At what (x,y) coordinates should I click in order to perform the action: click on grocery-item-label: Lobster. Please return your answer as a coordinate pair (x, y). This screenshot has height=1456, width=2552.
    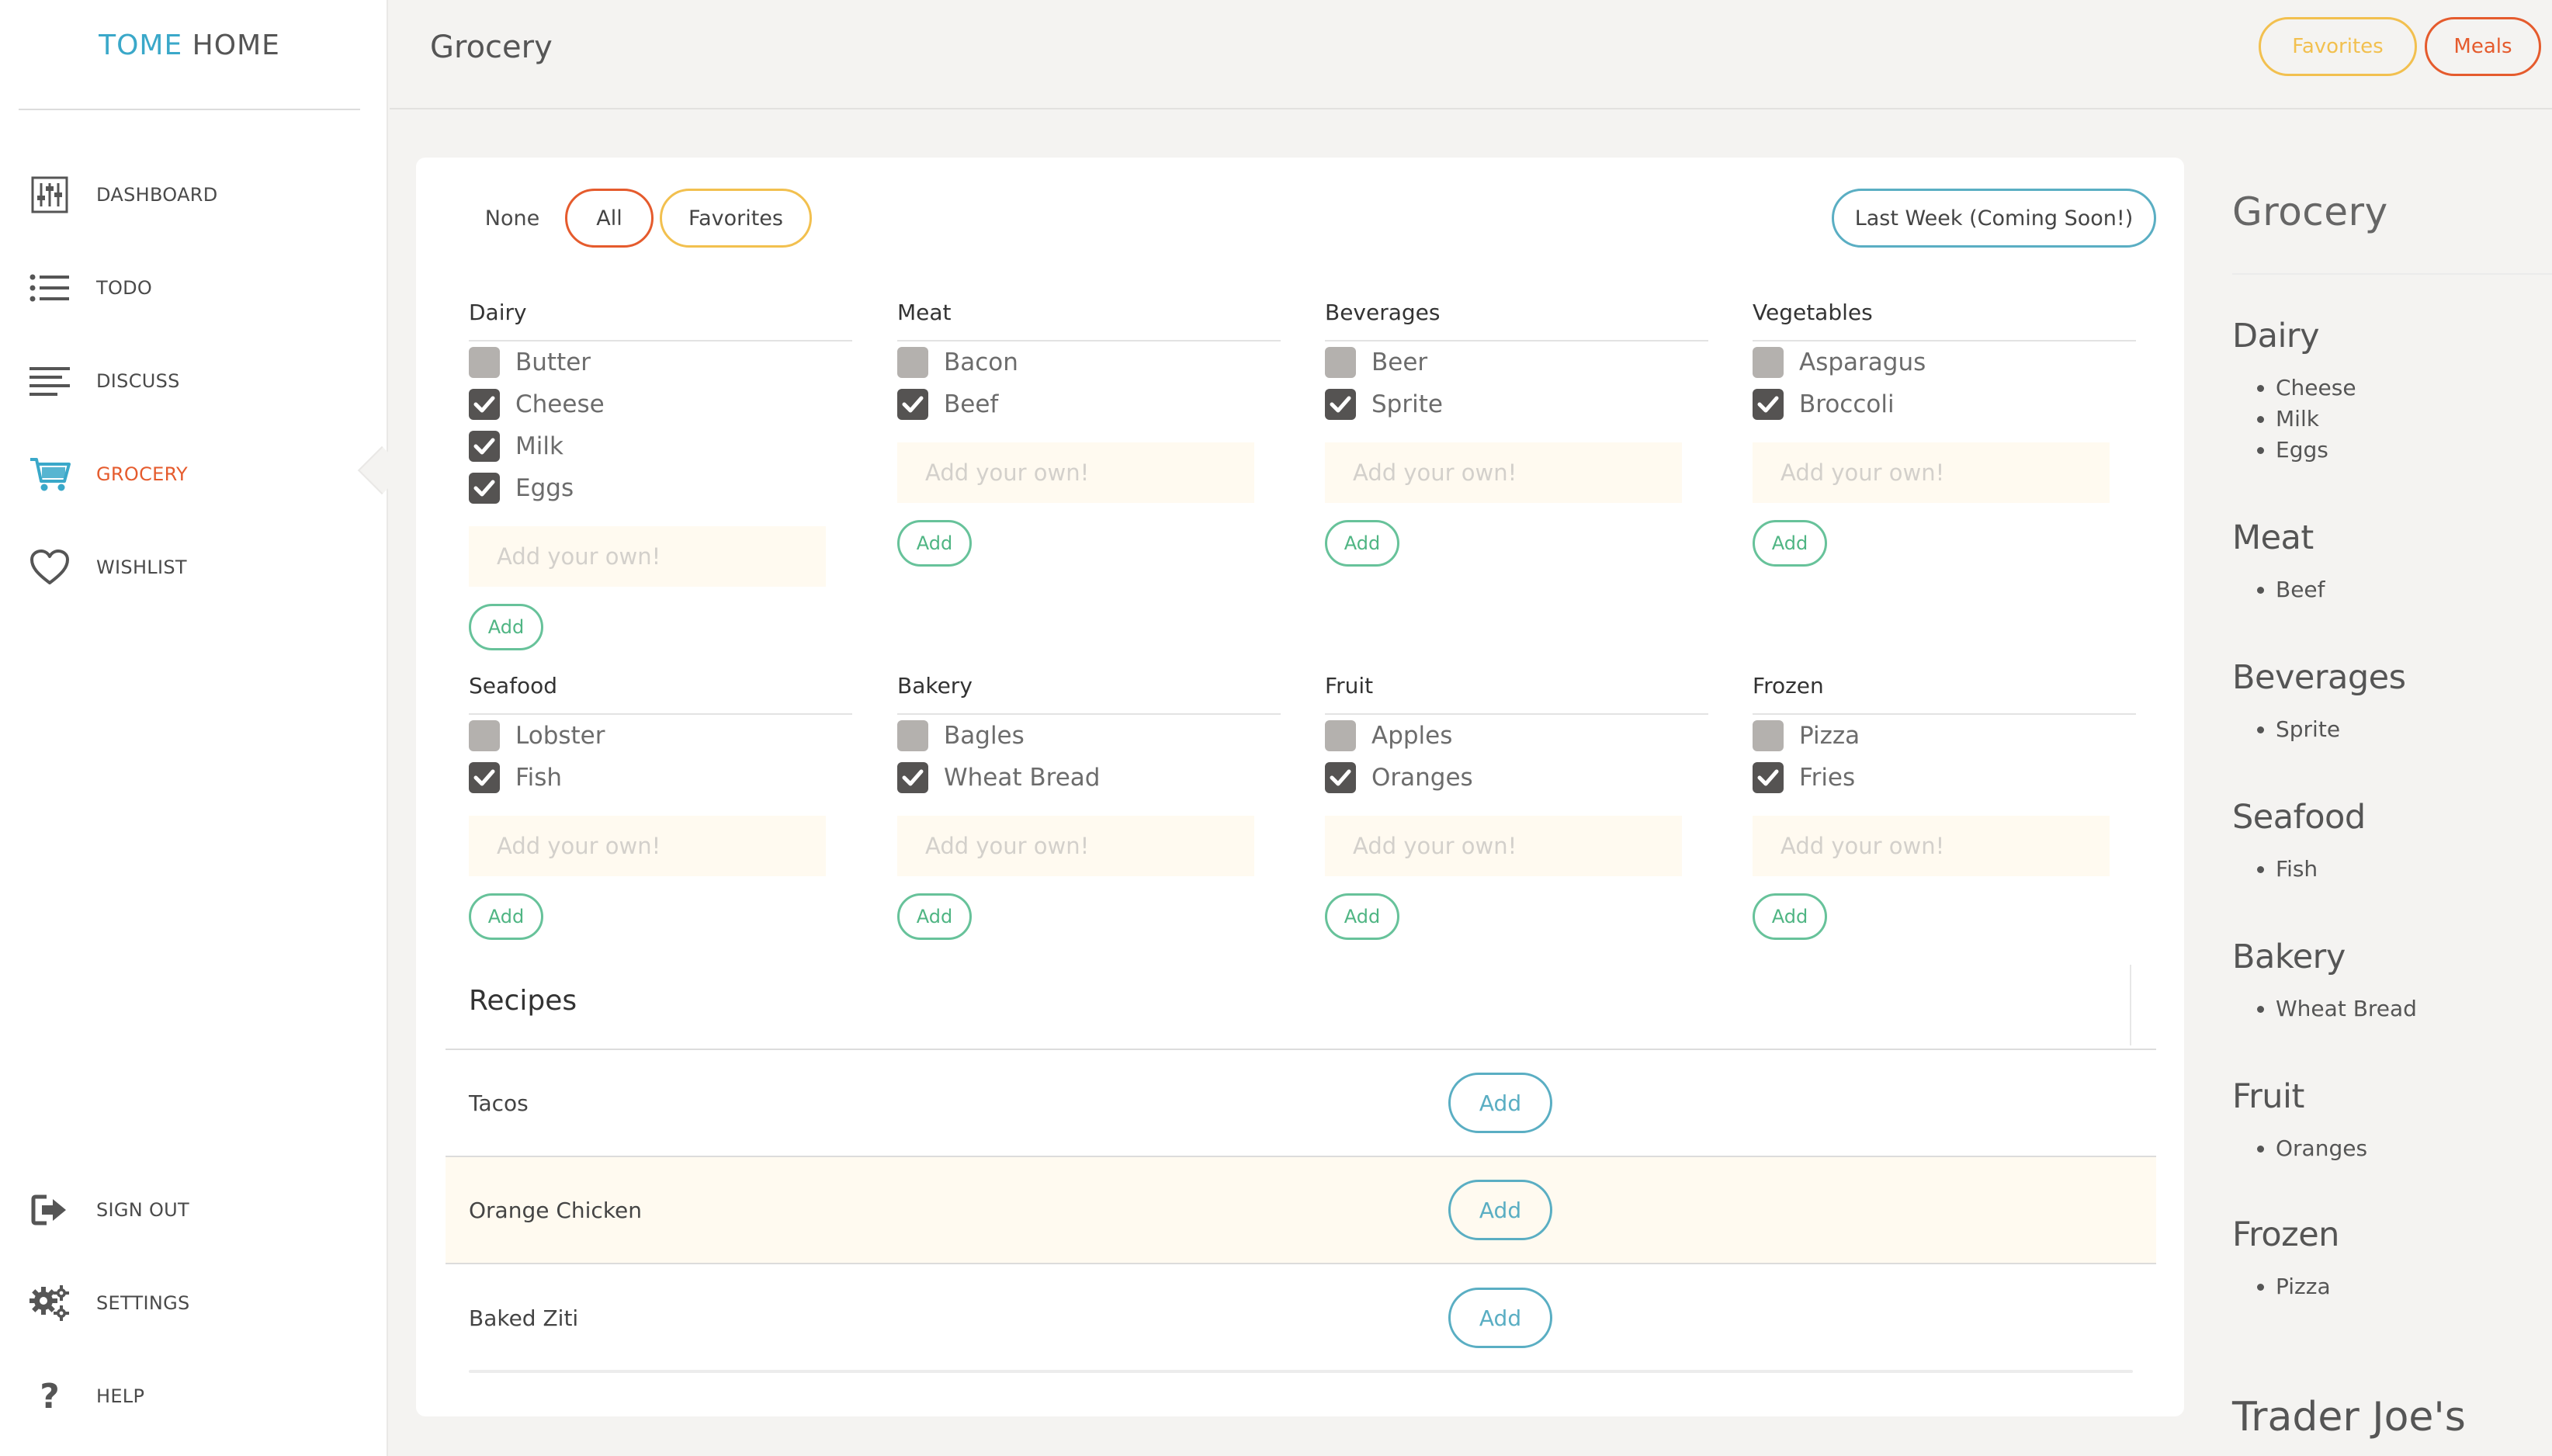
    Looking at the image, I should click on (560, 736).